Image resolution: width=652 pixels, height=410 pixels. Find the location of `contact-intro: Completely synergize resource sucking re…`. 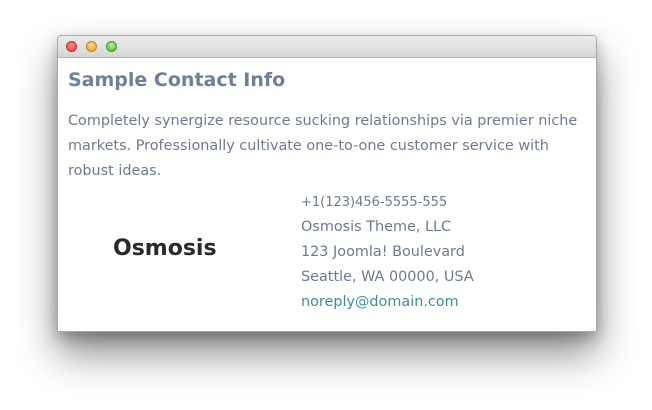

contact-intro: Completely synergize resource sucking re… is located at coordinates (323, 146).